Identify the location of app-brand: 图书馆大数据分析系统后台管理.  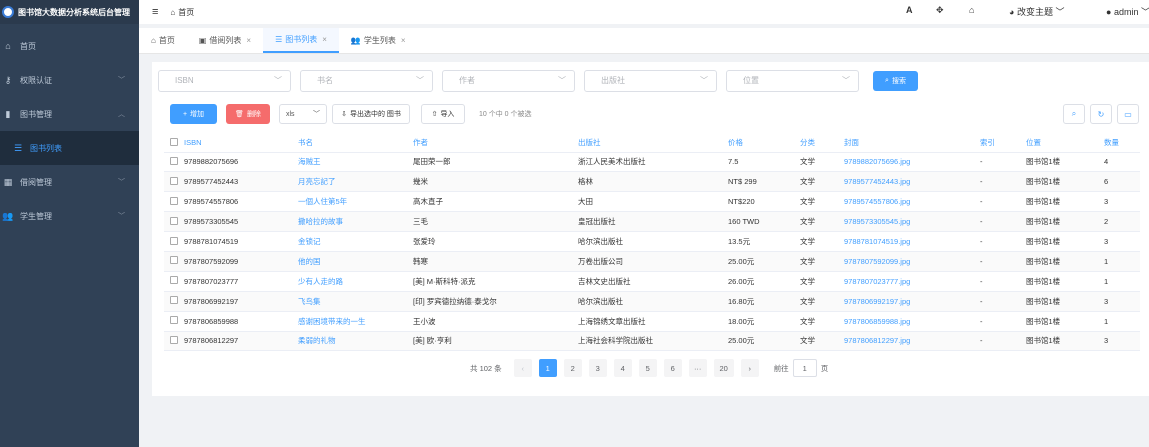
(69, 12).